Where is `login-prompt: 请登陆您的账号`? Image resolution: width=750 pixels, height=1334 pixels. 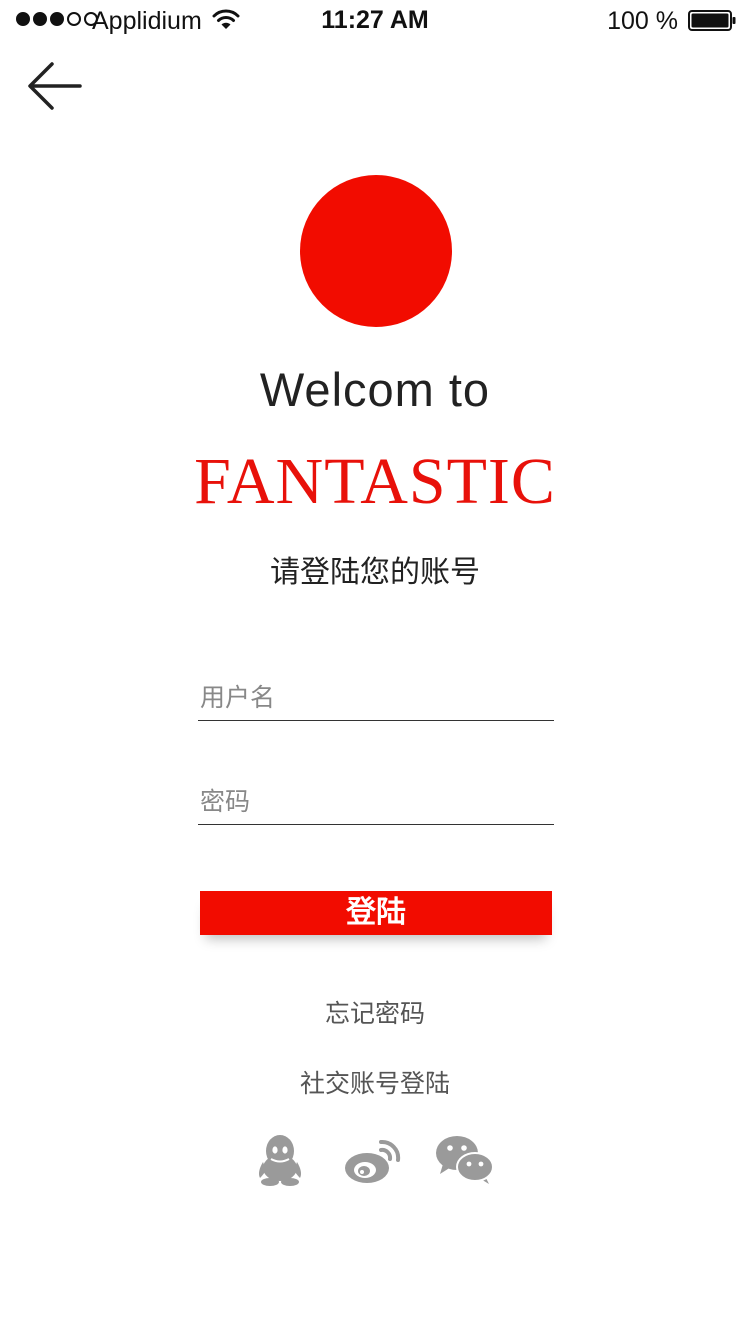 login-prompt: 请登陆您的账号 is located at coordinates (375, 572).